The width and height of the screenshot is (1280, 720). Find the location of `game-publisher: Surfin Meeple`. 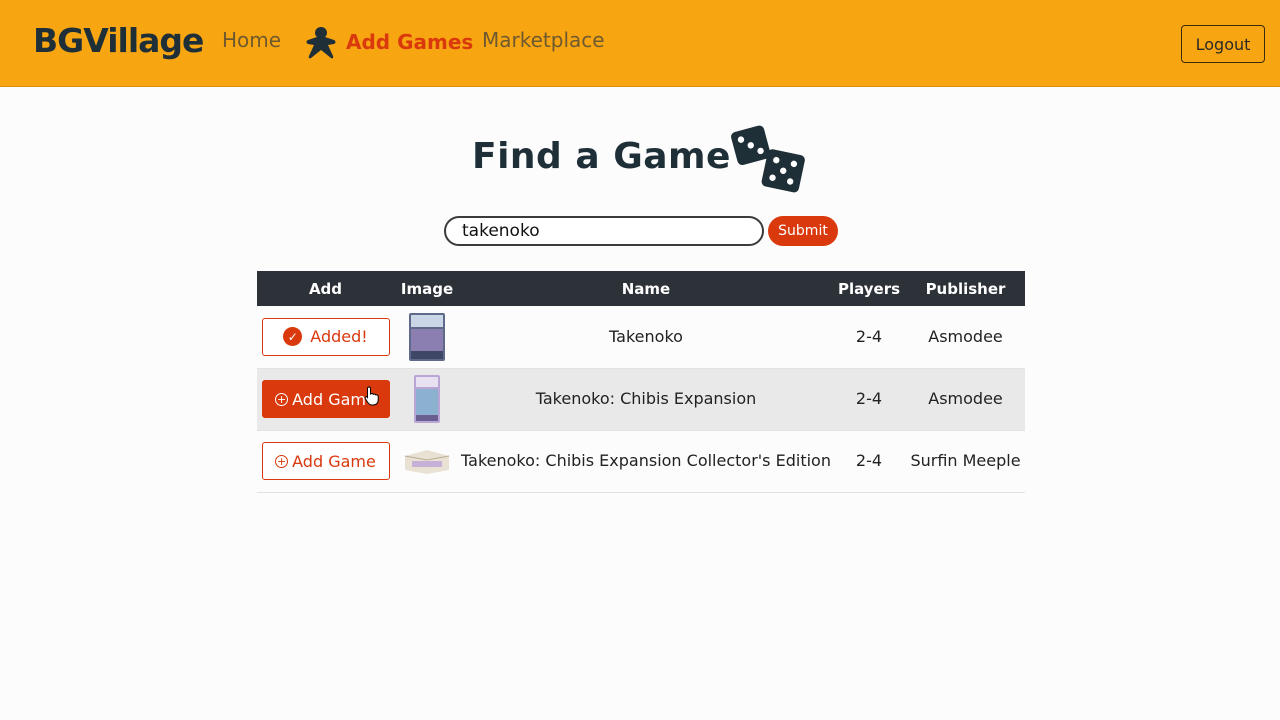

game-publisher: Surfin Meeple is located at coordinates (965, 461).